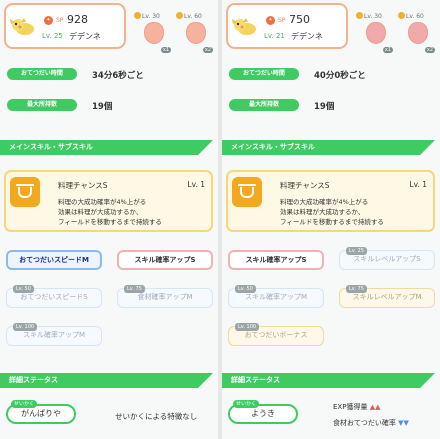 This screenshot has width=440, height=439. Describe the element at coordinates (287, 26) in the screenshot. I see `pokemon-card: ✦ SP 750 Lv. 21 デデンネ` at that location.